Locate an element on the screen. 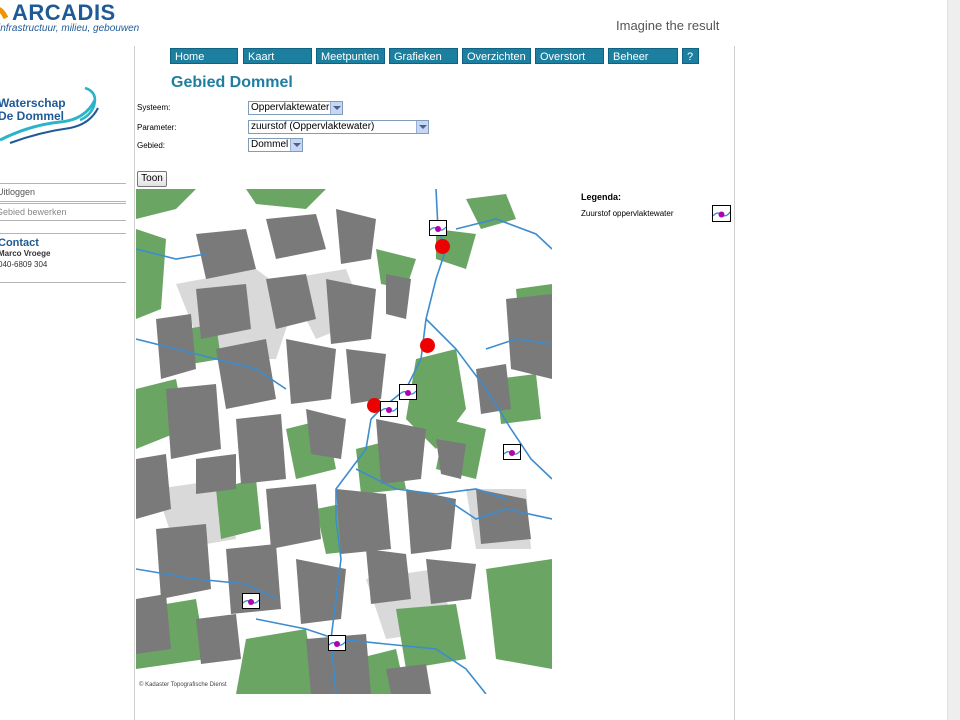  content-border-right is located at coordinates (734, 383).